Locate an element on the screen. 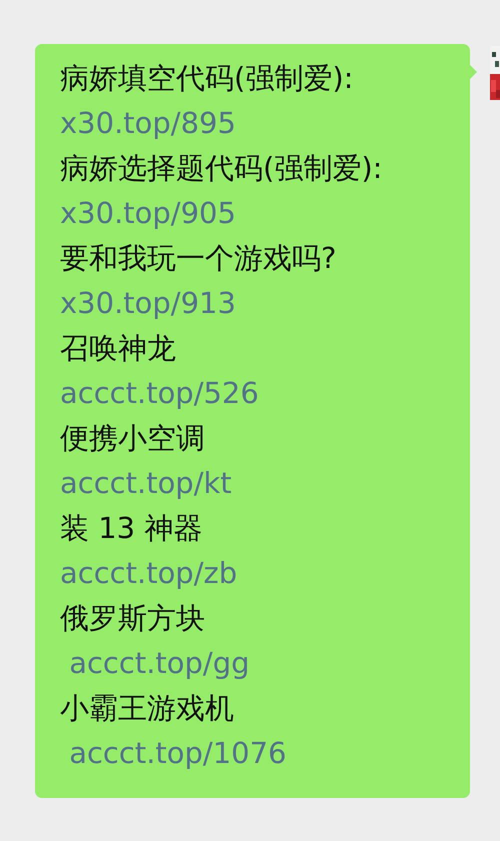 Image resolution: width=500 pixels, height=841 pixels. message-link: accct.top/zb is located at coordinates (149, 573).